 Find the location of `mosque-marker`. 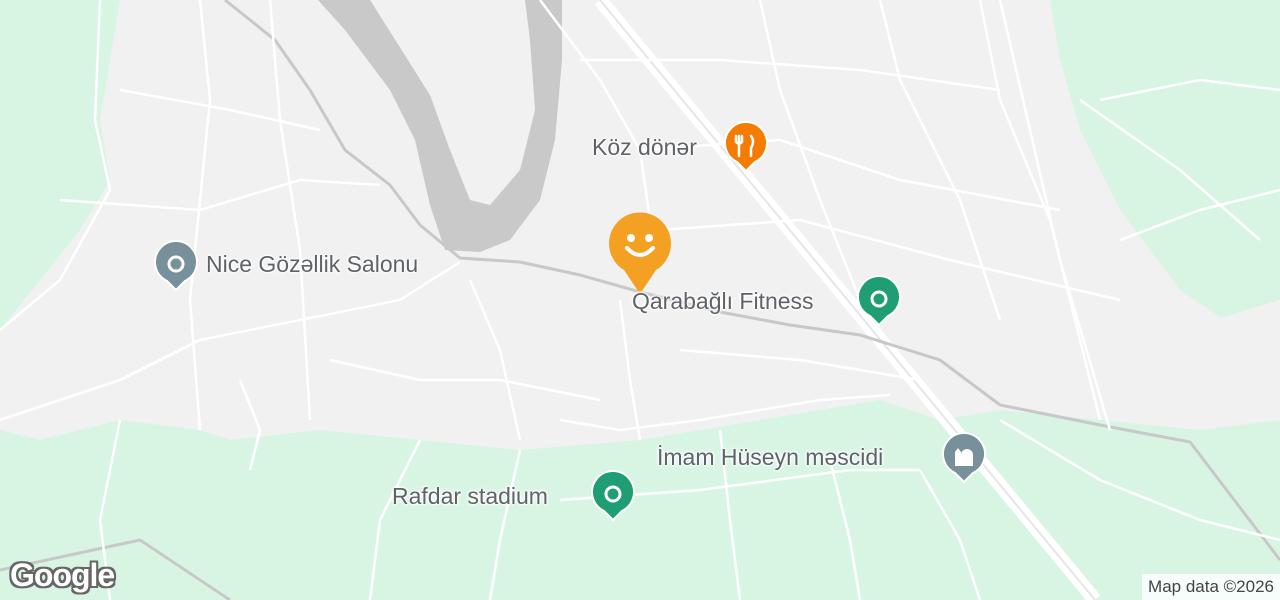

mosque-marker is located at coordinates (964, 458).